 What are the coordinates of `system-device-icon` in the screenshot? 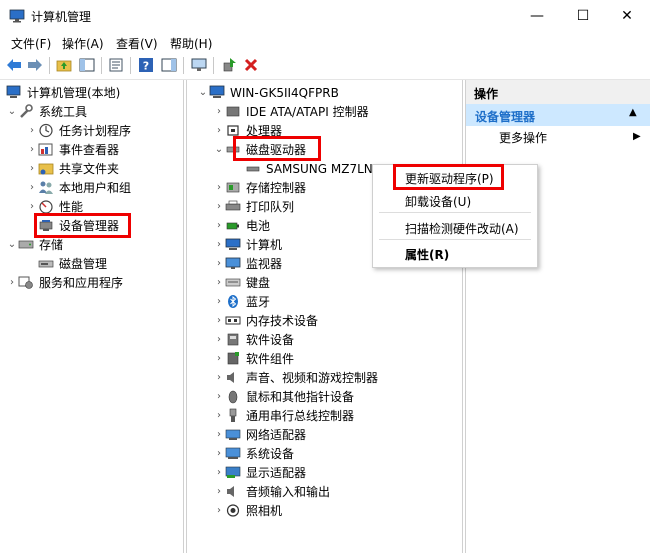 It's located at (233, 453).